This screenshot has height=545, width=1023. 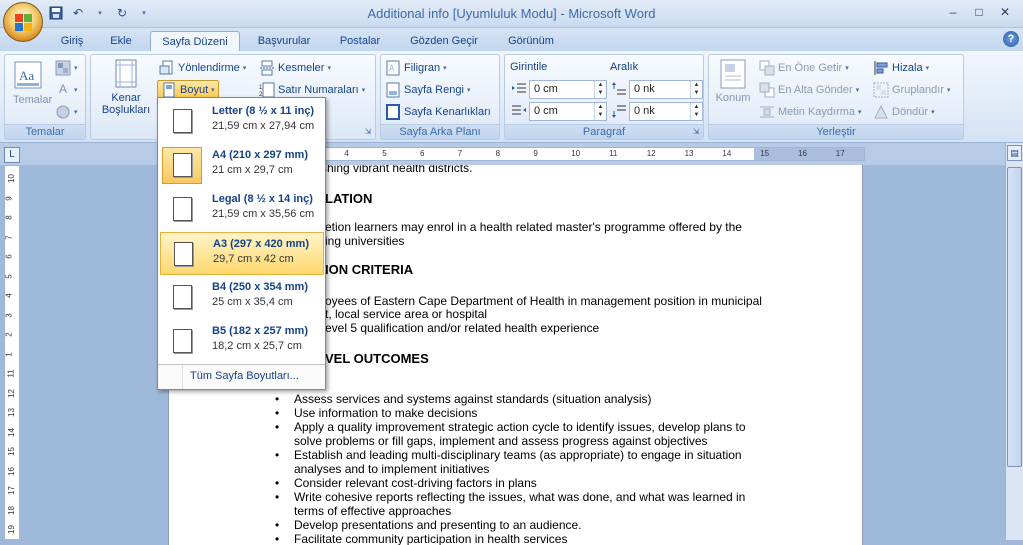 What do you see at coordinates (804, 68) in the screenshot?
I see `en-one-getir-button: En Öne Getir ▾` at bounding box center [804, 68].